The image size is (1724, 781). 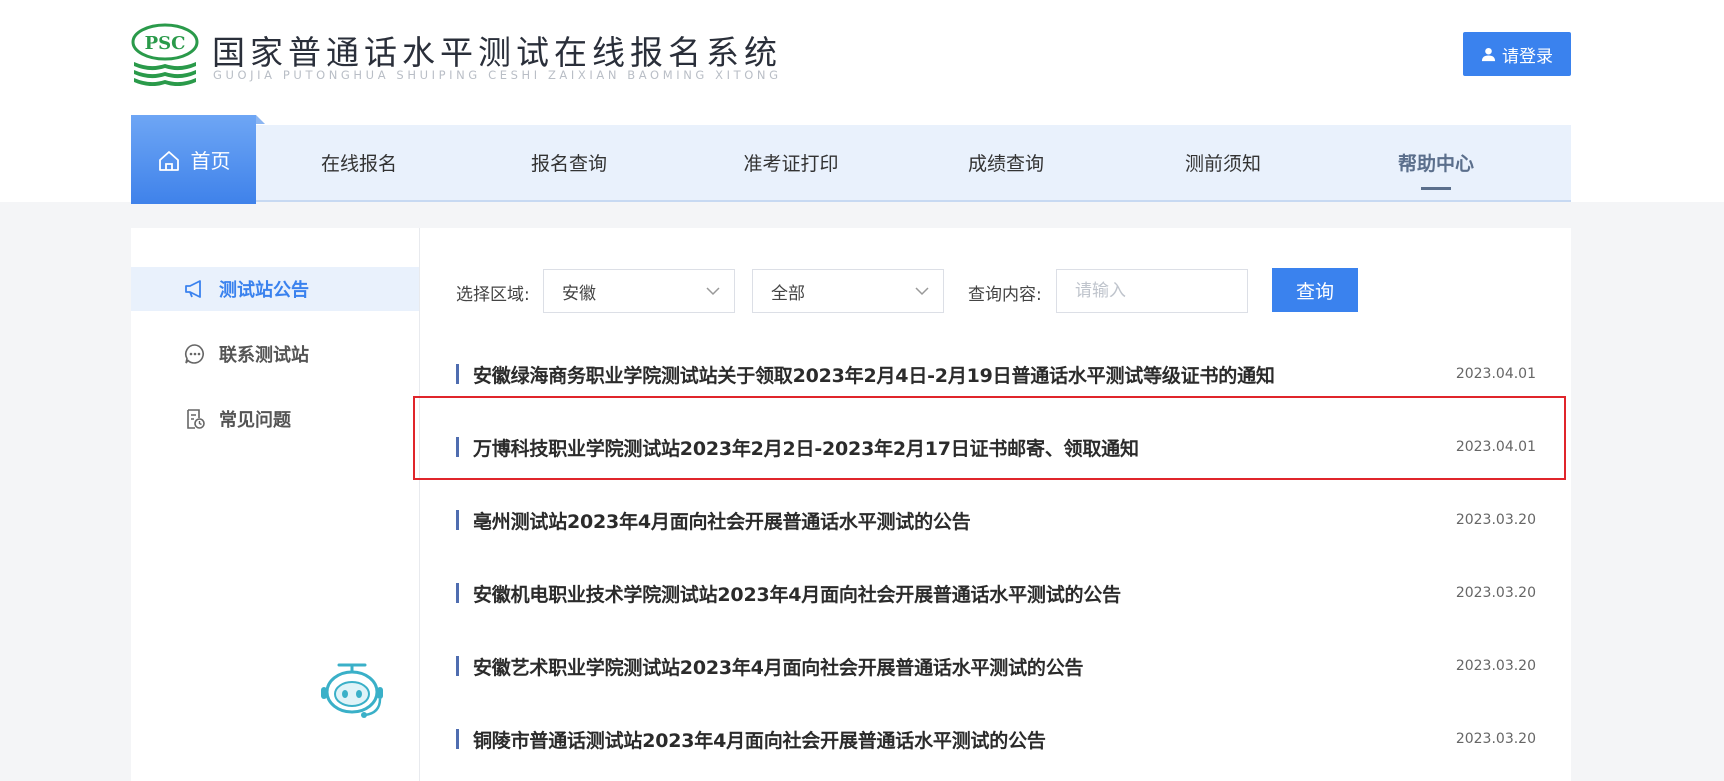 What do you see at coordinates (639, 291) in the screenshot?
I see `province-select: 安徽` at bounding box center [639, 291].